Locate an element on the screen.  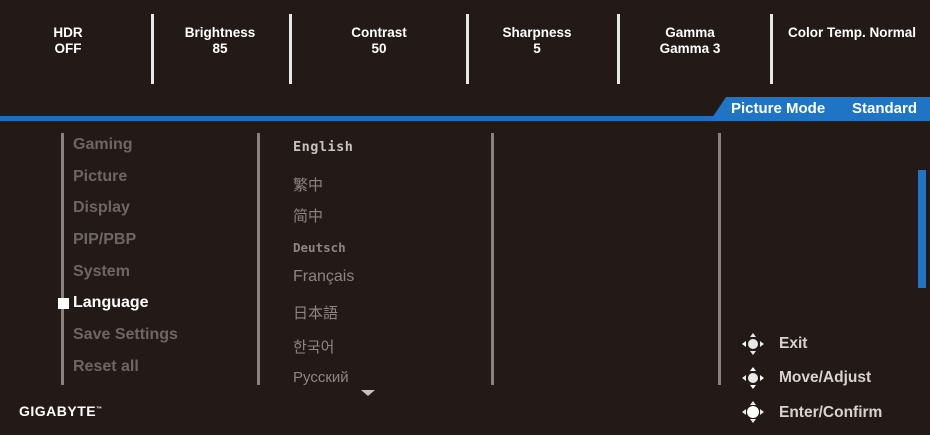
menu-item-display: Display is located at coordinates (101, 208).